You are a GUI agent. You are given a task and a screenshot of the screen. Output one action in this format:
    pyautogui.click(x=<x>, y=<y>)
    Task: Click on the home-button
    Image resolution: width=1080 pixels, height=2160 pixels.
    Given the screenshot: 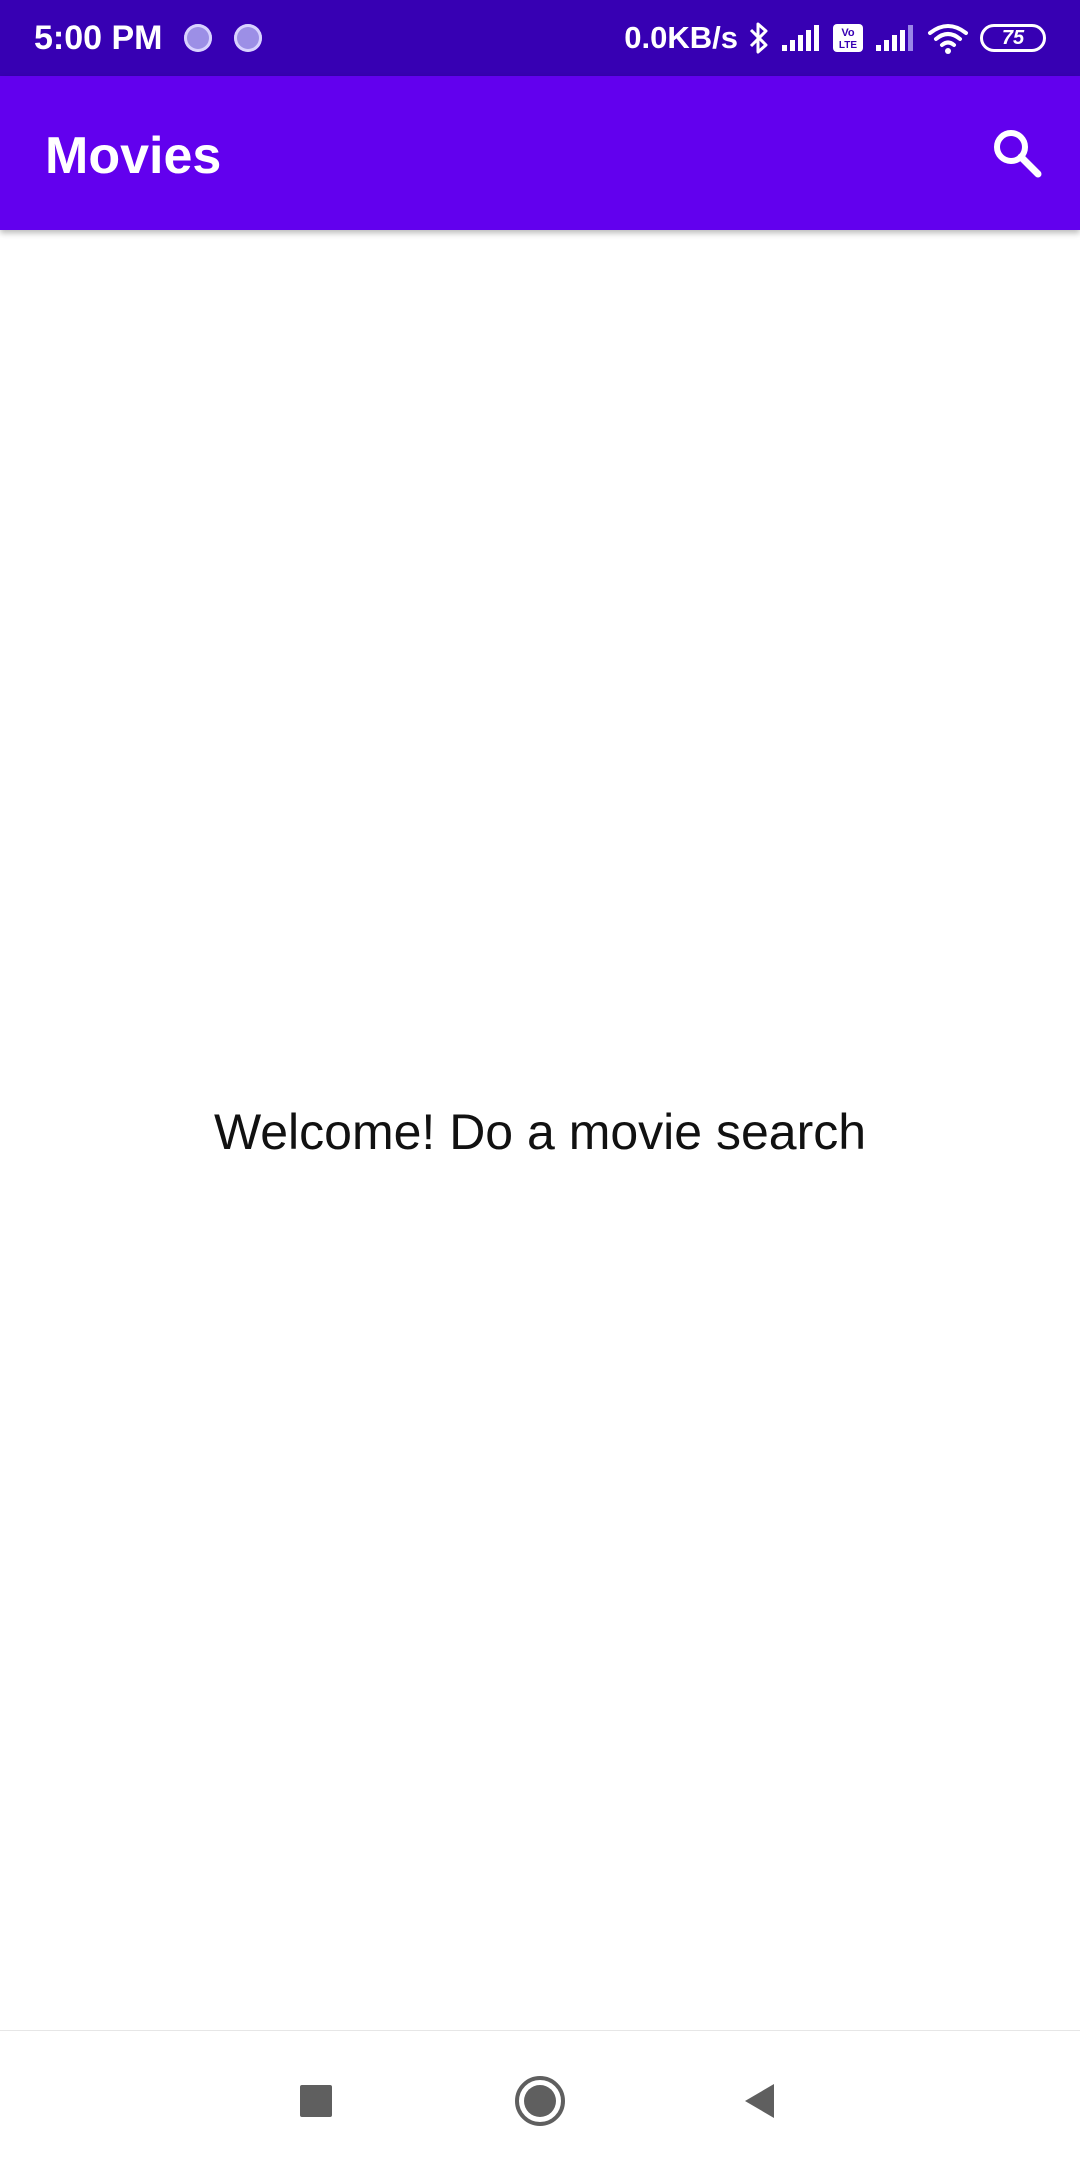 What is the action you would take?
    pyautogui.click(x=540, y=2101)
    